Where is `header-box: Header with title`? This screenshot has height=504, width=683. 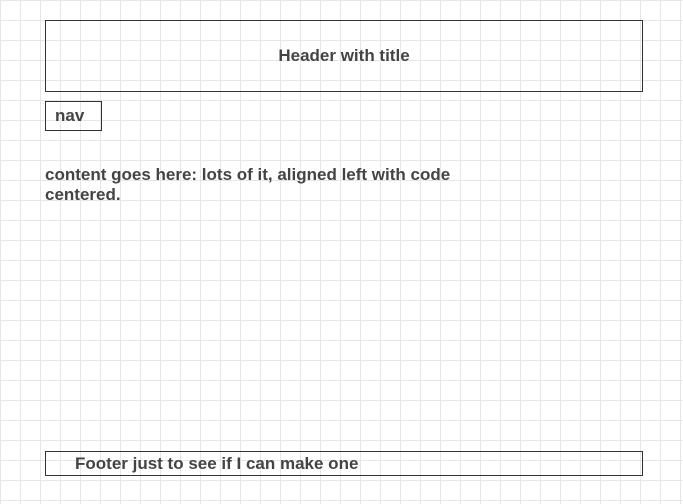 header-box: Header with title is located at coordinates (344, 56).